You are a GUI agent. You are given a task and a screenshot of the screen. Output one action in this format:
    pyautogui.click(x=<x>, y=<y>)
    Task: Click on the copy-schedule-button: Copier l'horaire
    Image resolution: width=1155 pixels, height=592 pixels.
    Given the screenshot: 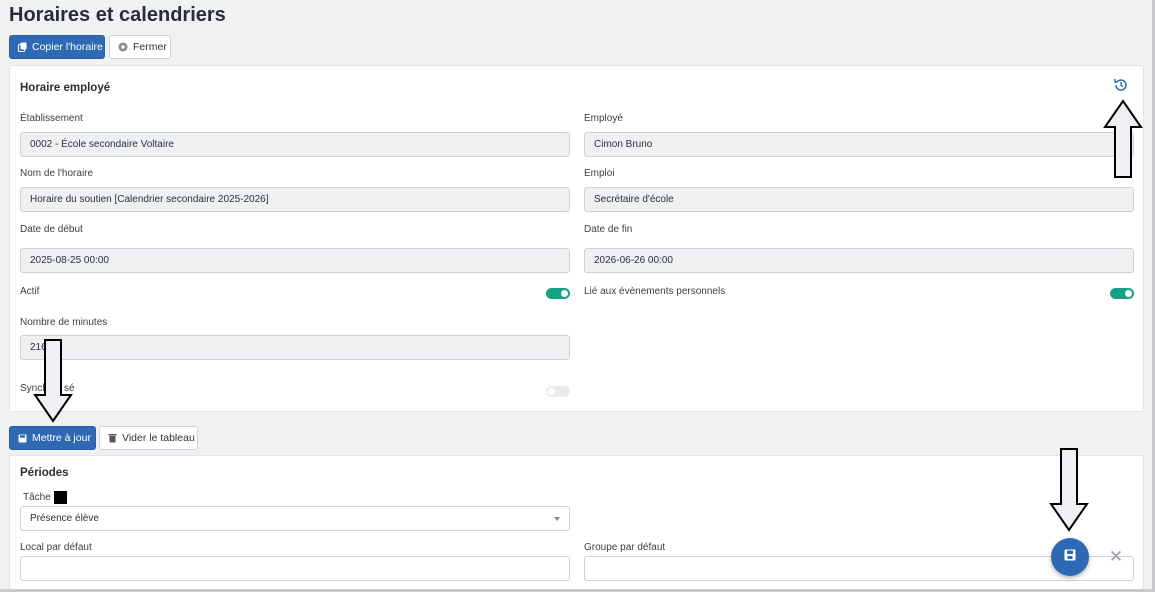 What is the action you would take?
    pyautogui.click(x=57, y=47)
    